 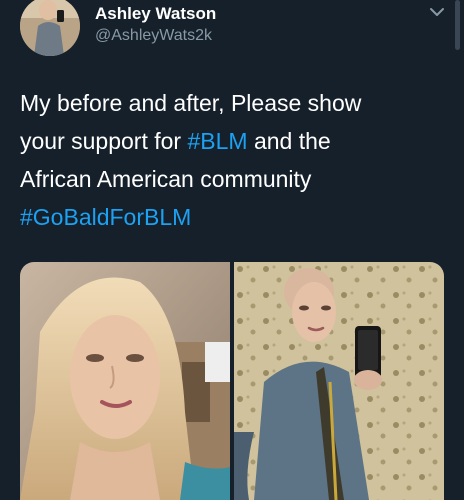 What do you see at coordinates (155, 14) in the screenshot?
I see `author-name: Ashley Watson` at bounding box center [155, 14].